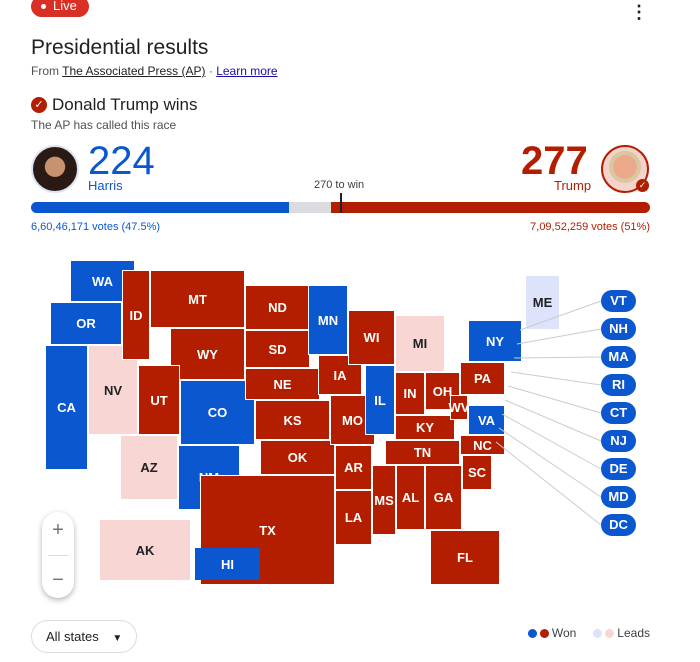 This screenshot has width=700, height=662. Describe the element at coordinates (618, 329) in the screenshot. I see `state-pill-nh: NH` at that location.